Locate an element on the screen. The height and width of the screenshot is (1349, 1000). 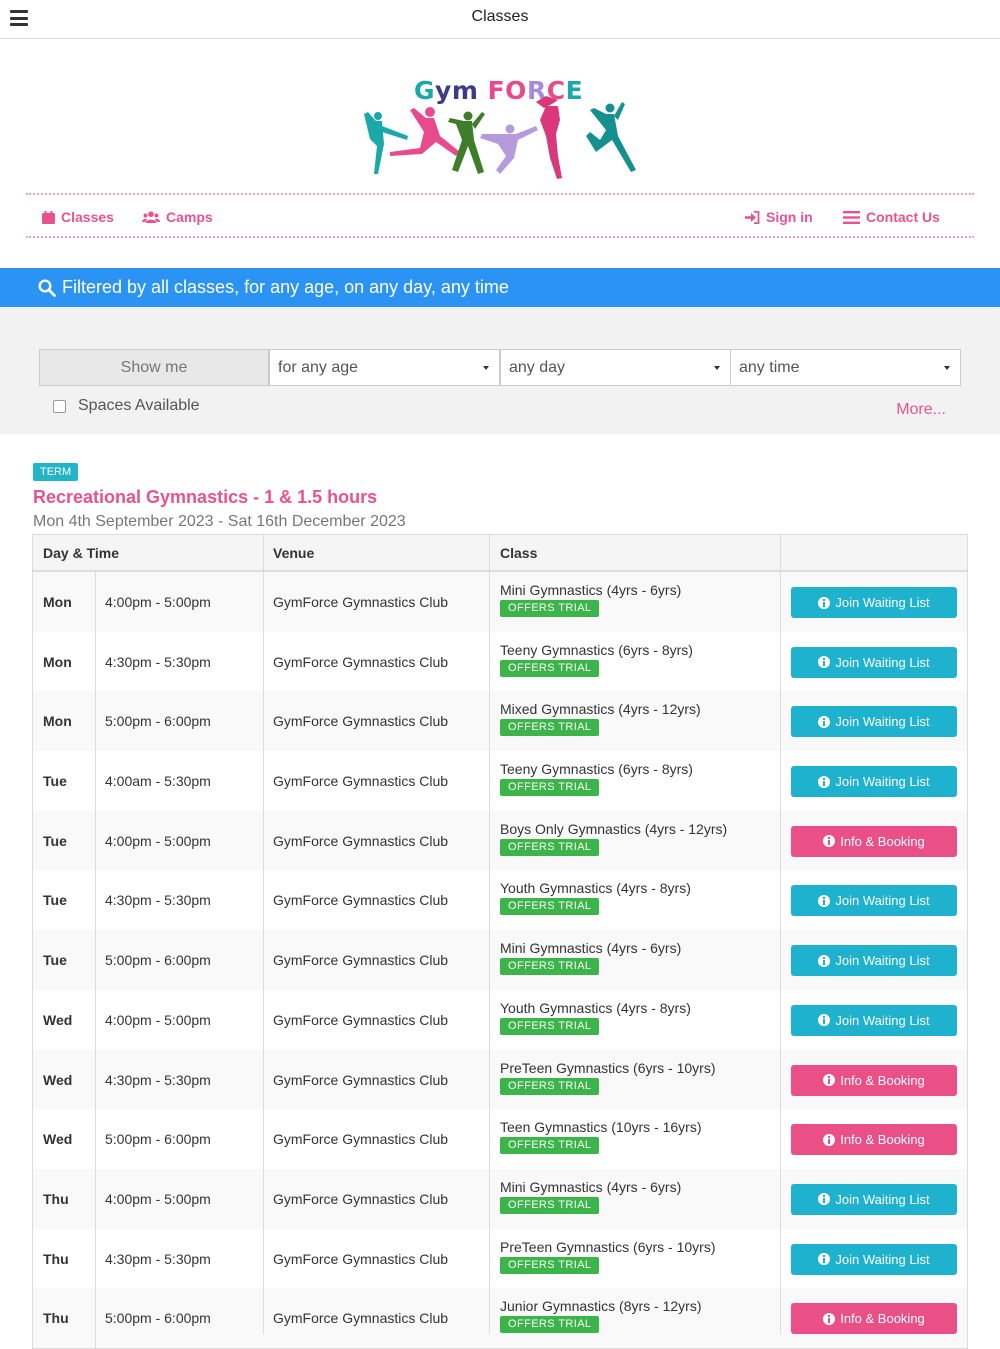
gymforce-logo: Gym FORCE is located at coordinates (500, 129).